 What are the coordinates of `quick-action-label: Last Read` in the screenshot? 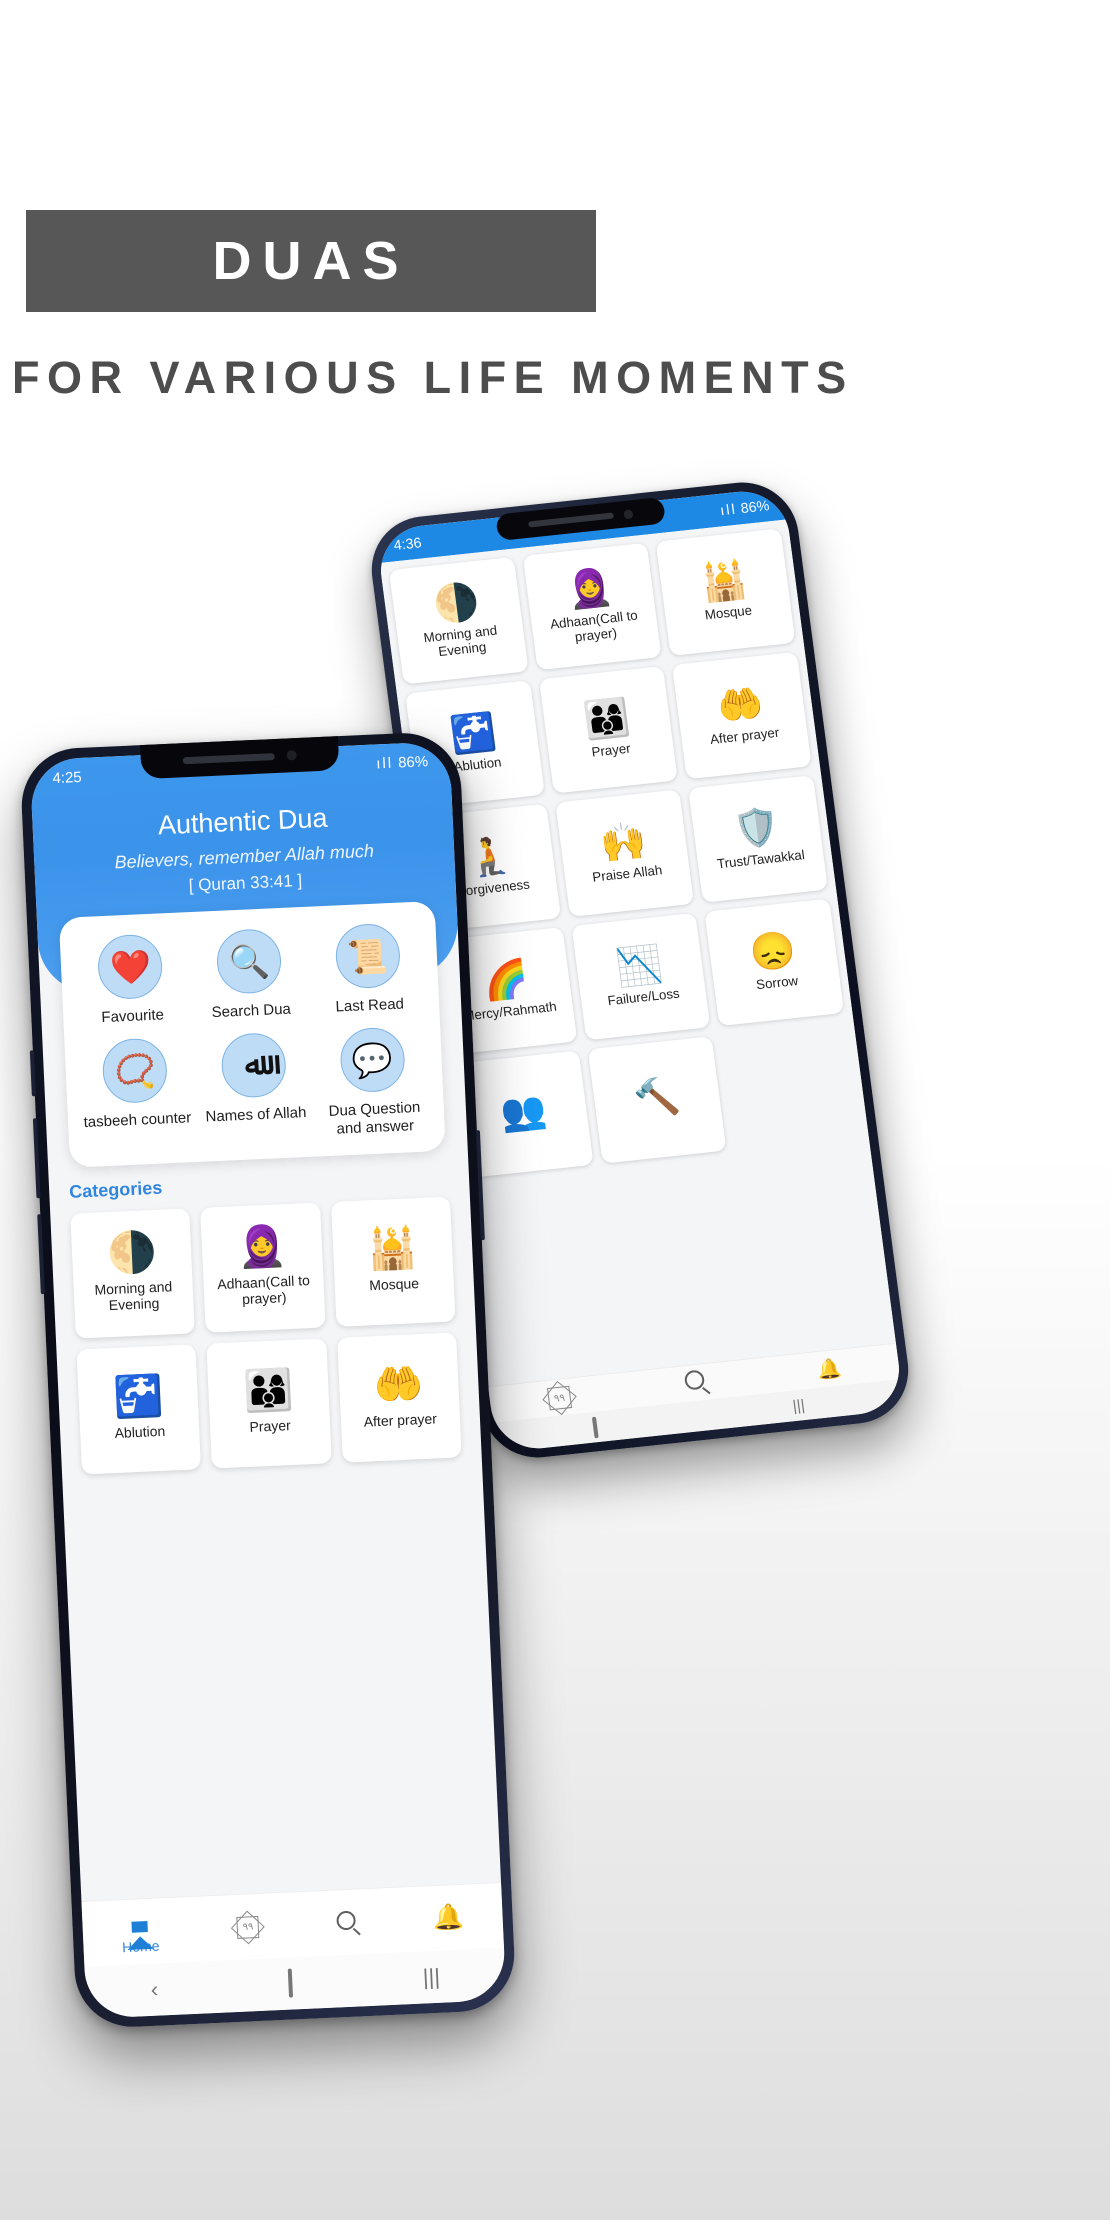 It's located at (370, 1005).